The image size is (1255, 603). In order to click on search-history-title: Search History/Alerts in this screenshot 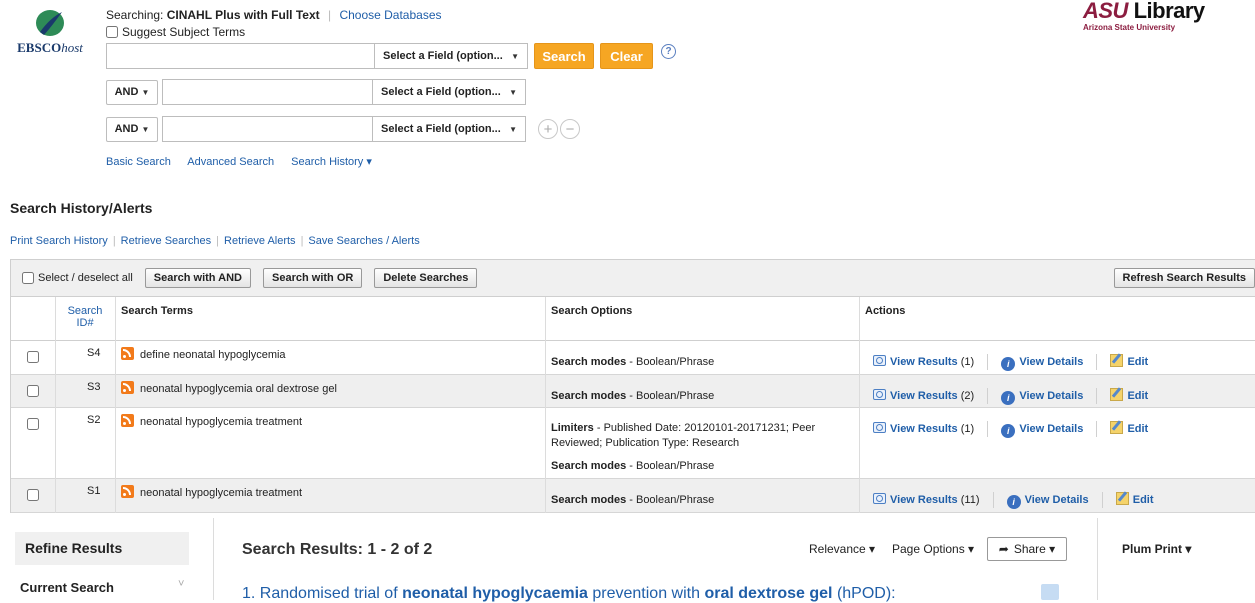, I will do `click(81, 208)`.